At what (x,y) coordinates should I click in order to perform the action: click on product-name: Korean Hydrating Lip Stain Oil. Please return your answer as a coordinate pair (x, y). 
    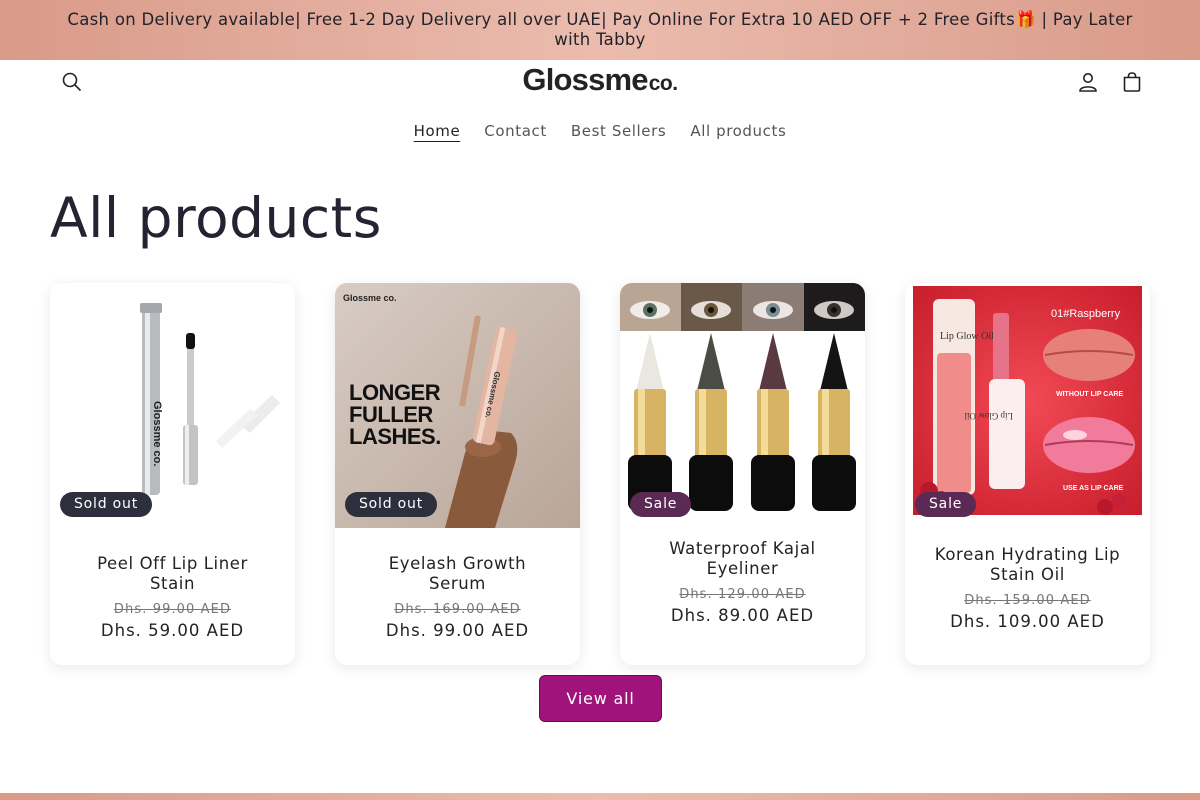
    Looking at the image, I should click on (1027, 565).